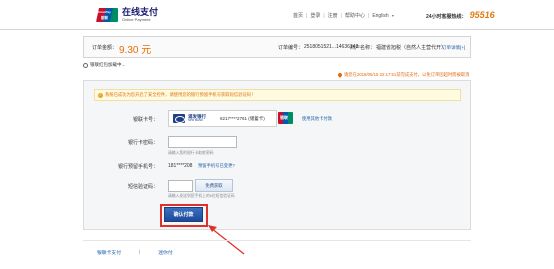 This screenshot has height=269, width=554. I want to click on unionpay-logo: UnionPay 银联 在线支付 Online Payment, so click(127, 15).